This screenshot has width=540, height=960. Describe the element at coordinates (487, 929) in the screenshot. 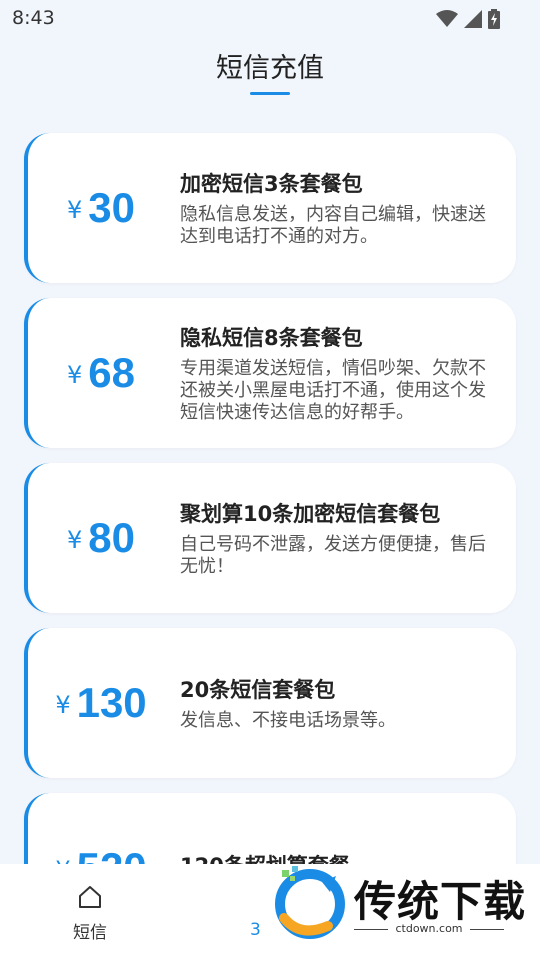

I see `watermark-line-right` at that location.